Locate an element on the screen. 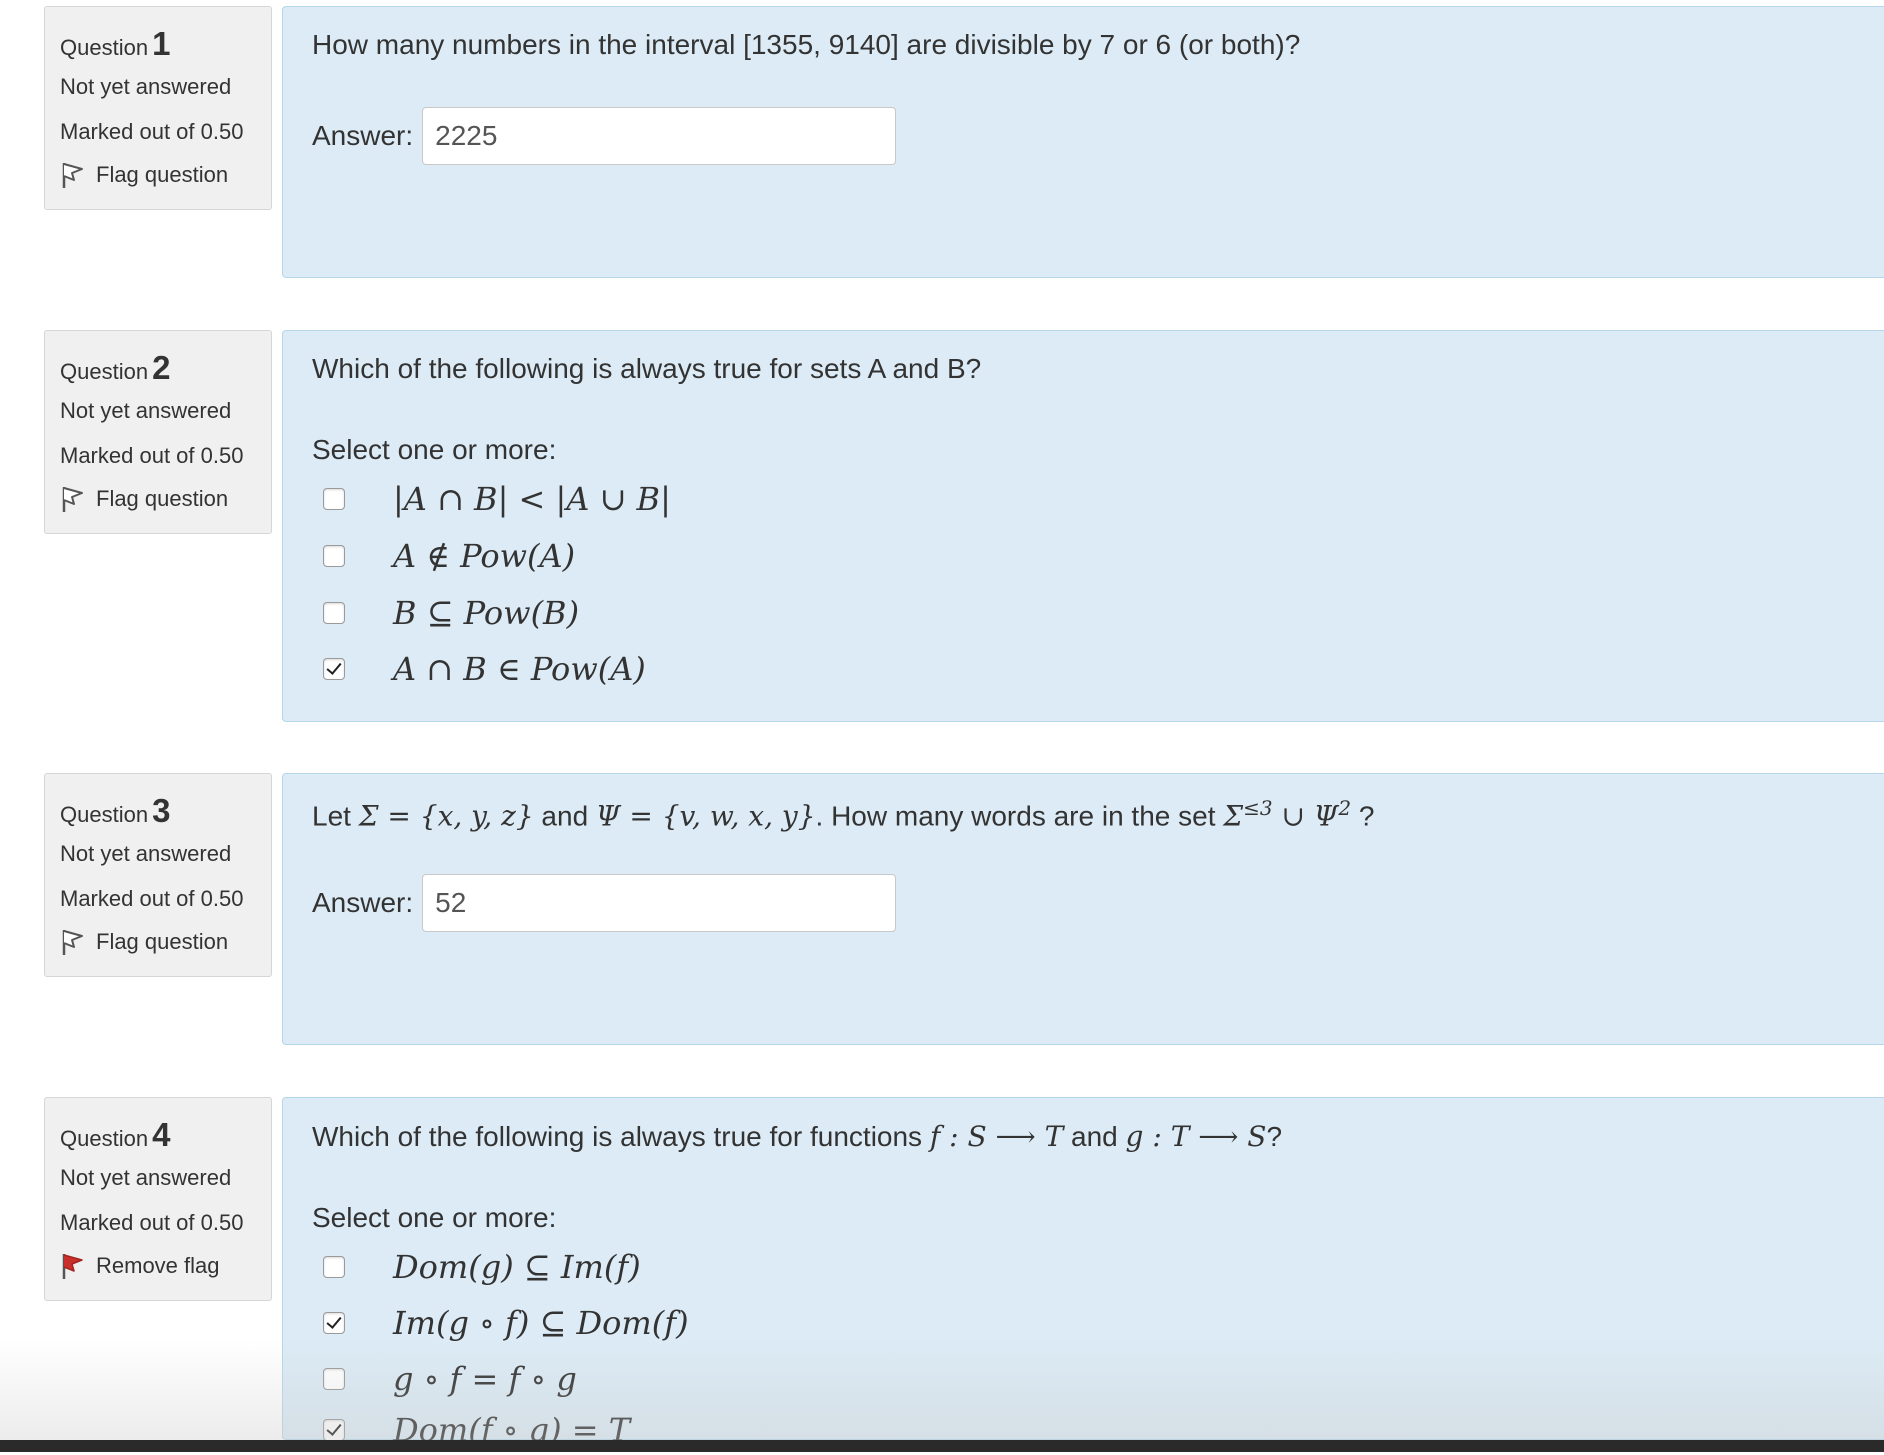 The width and height of the screenshot is (1884, 1455). option-row: Im(g ∘ f) ⊆ Dom(f) is located at coordinates (506, 1323).